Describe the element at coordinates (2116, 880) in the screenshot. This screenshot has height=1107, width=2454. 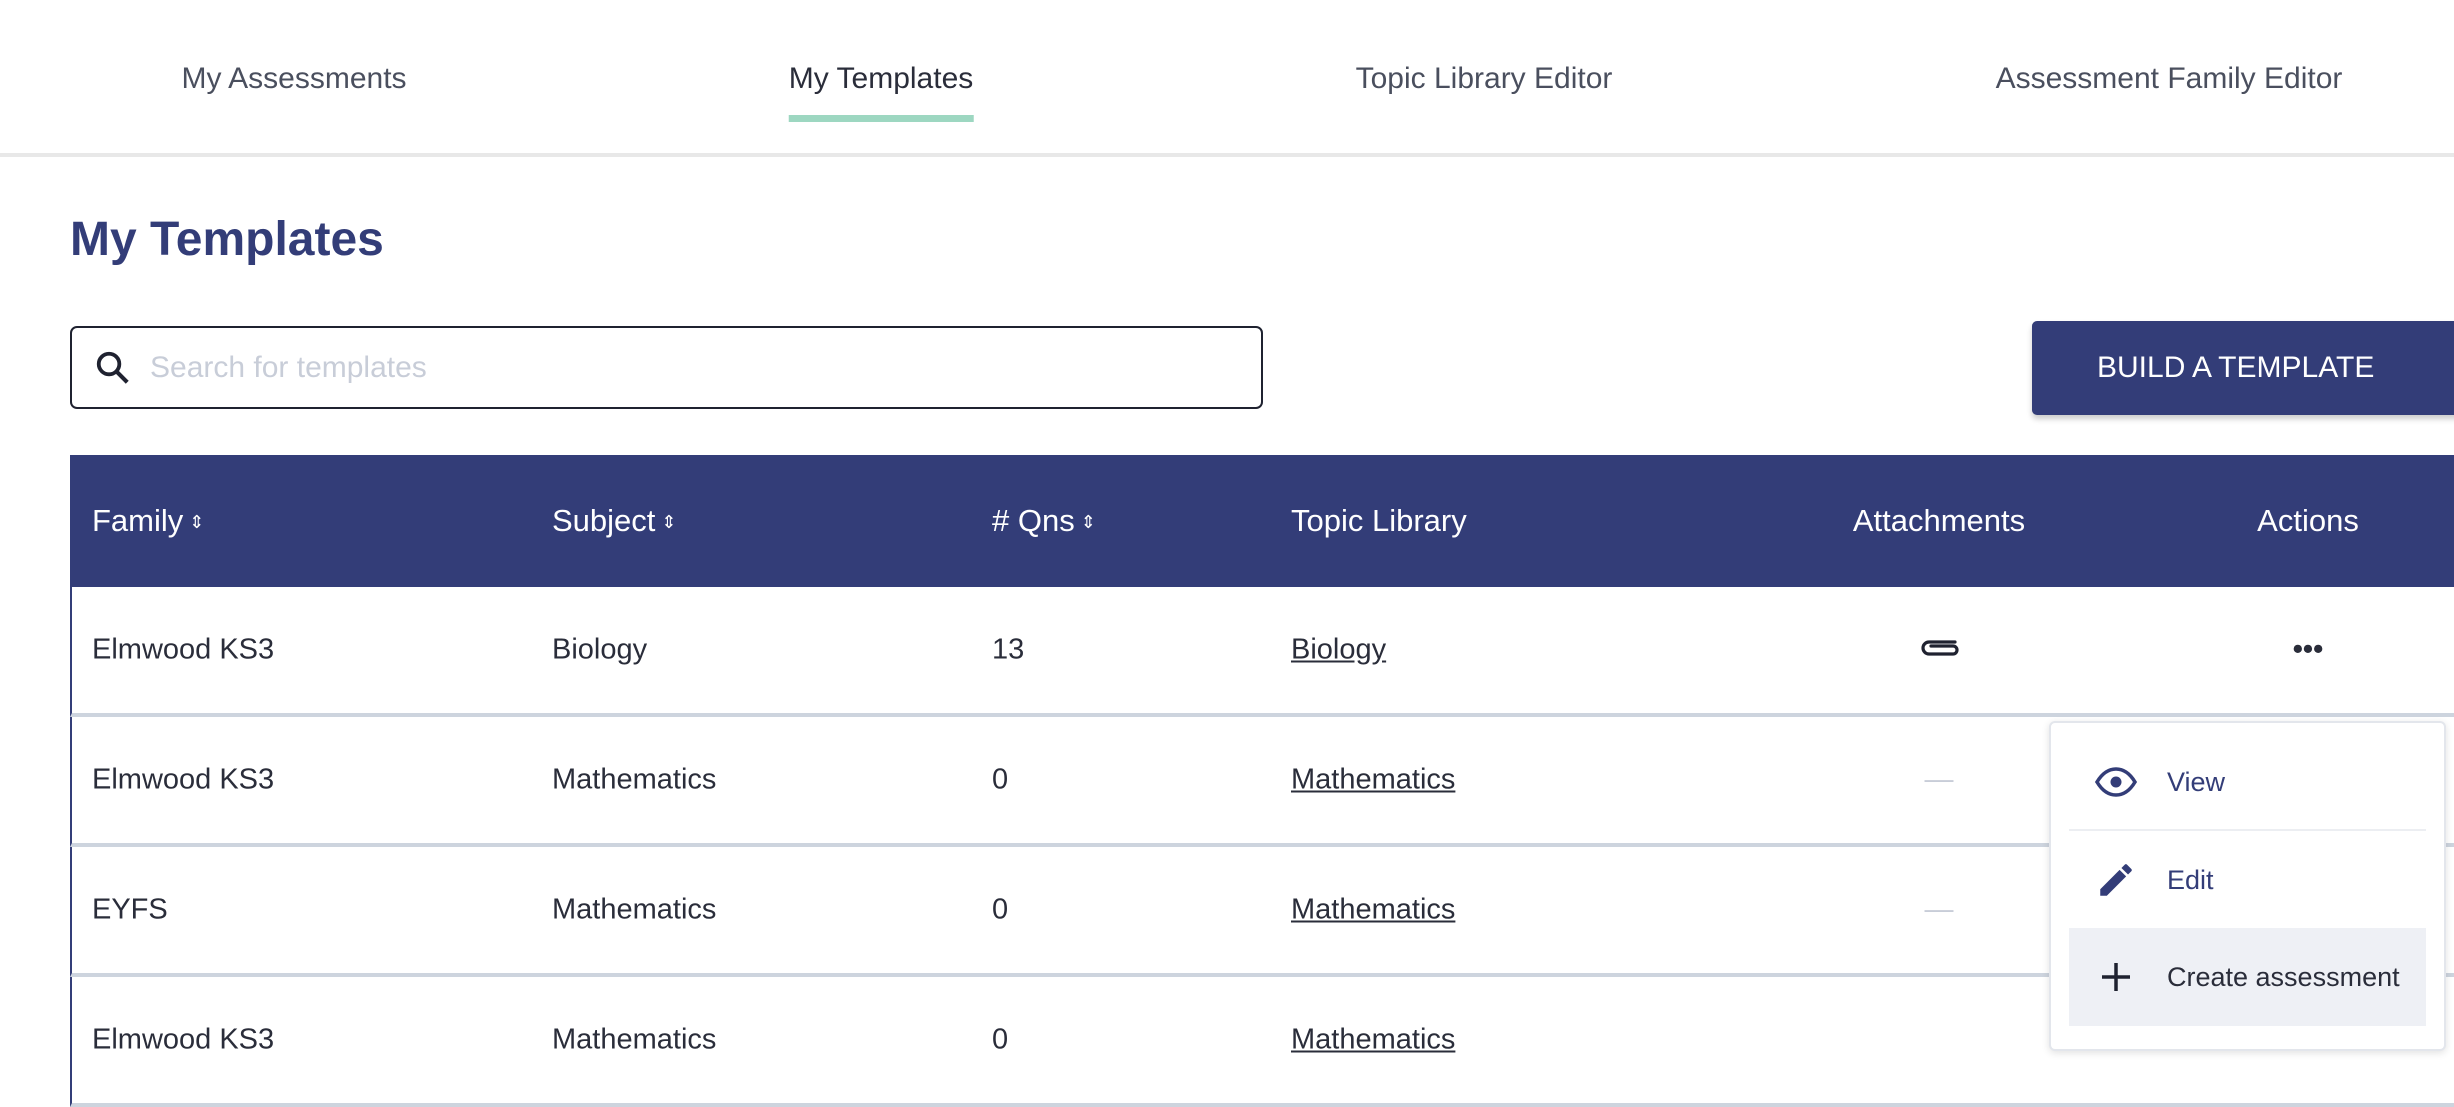
I see `pencil-icon` at that location.